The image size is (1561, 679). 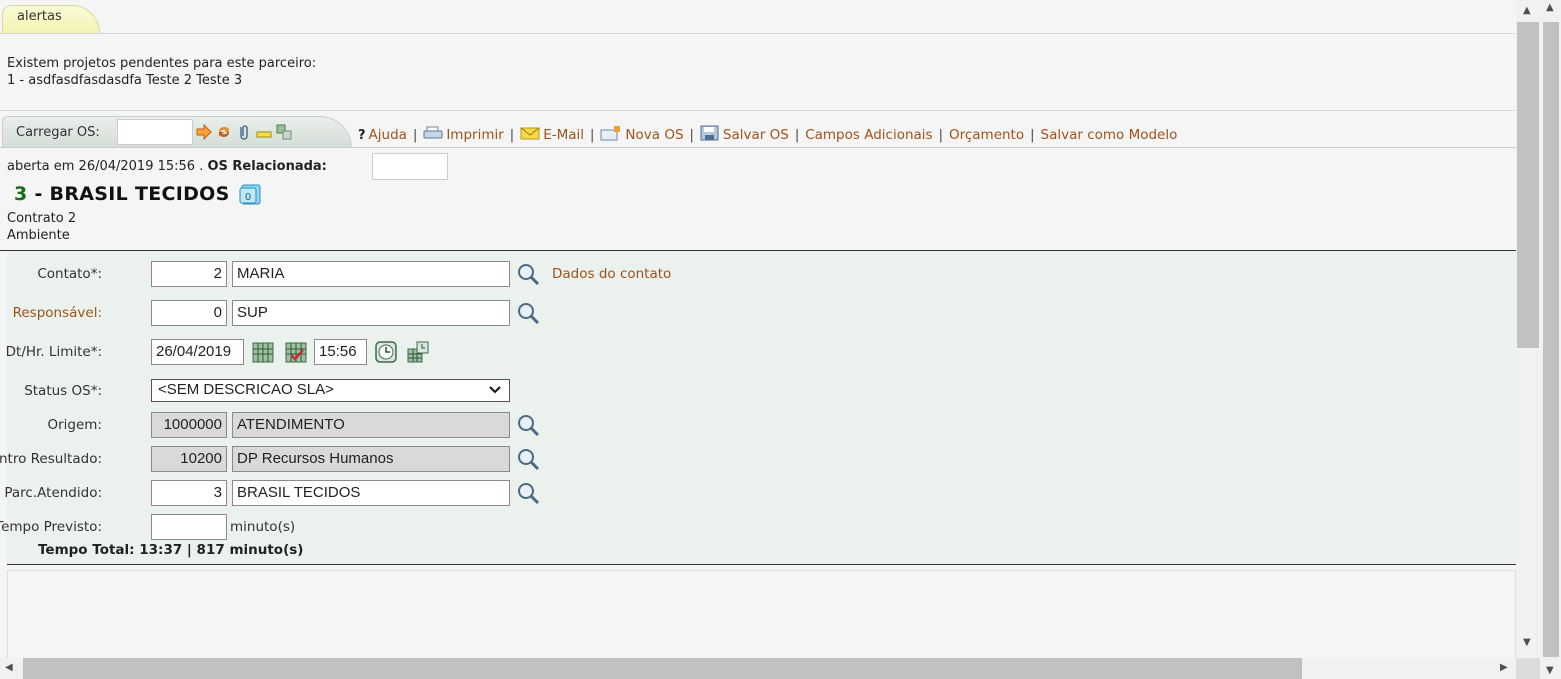 What do you see at coordinates (284, 132) in the screenshot?
I see `link-icon` at bounding box center [284, 132].